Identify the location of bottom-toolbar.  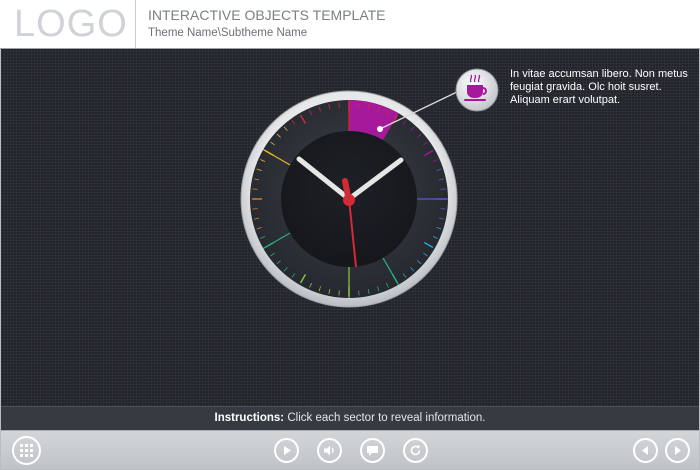
(350, 449).